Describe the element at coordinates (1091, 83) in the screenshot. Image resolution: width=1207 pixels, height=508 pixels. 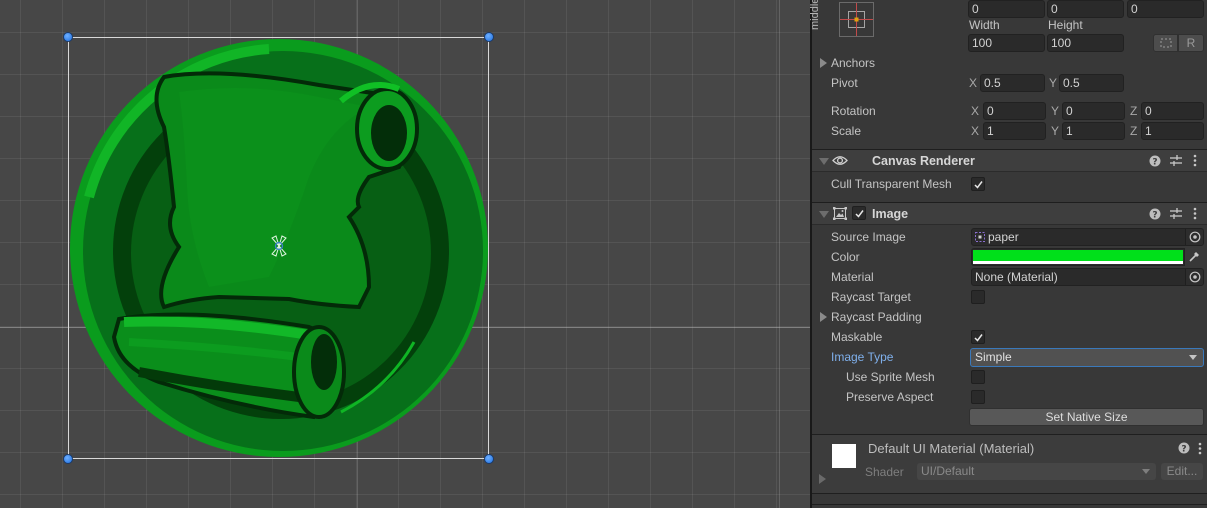
I see `pivot-y-field: 0.5` at that location.